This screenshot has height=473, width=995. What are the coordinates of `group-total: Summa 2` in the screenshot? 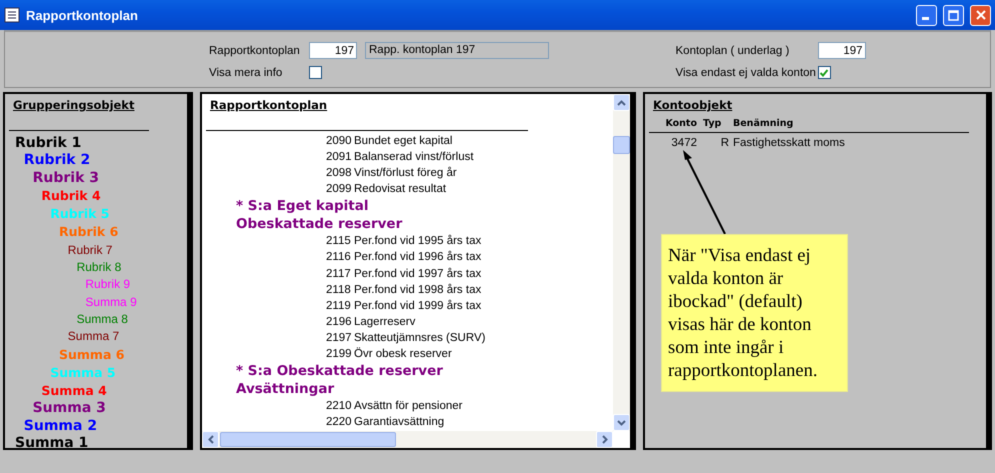 It's located at (61, 426).